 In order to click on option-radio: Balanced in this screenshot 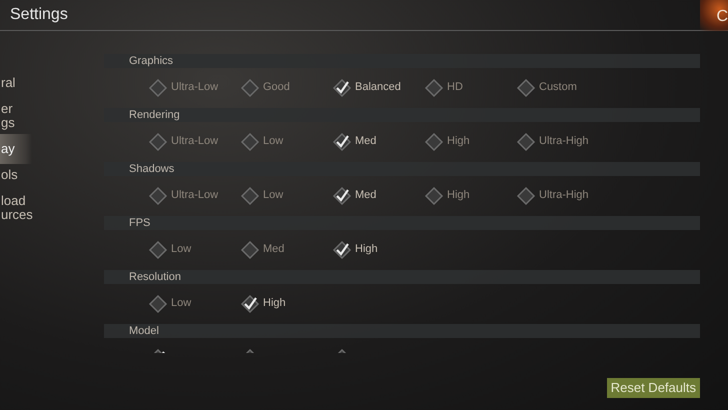, I will do `click(378, 88)`.